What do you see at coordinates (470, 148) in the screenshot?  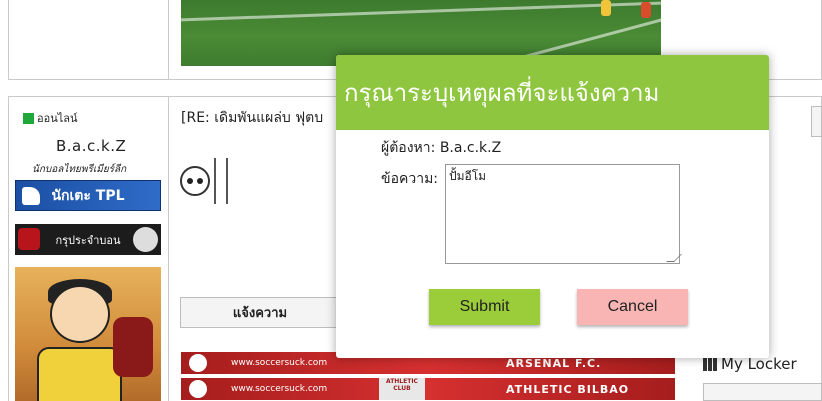 I see `suspect-value: B.a.c.k.Z` at bounding box center [470, 148].